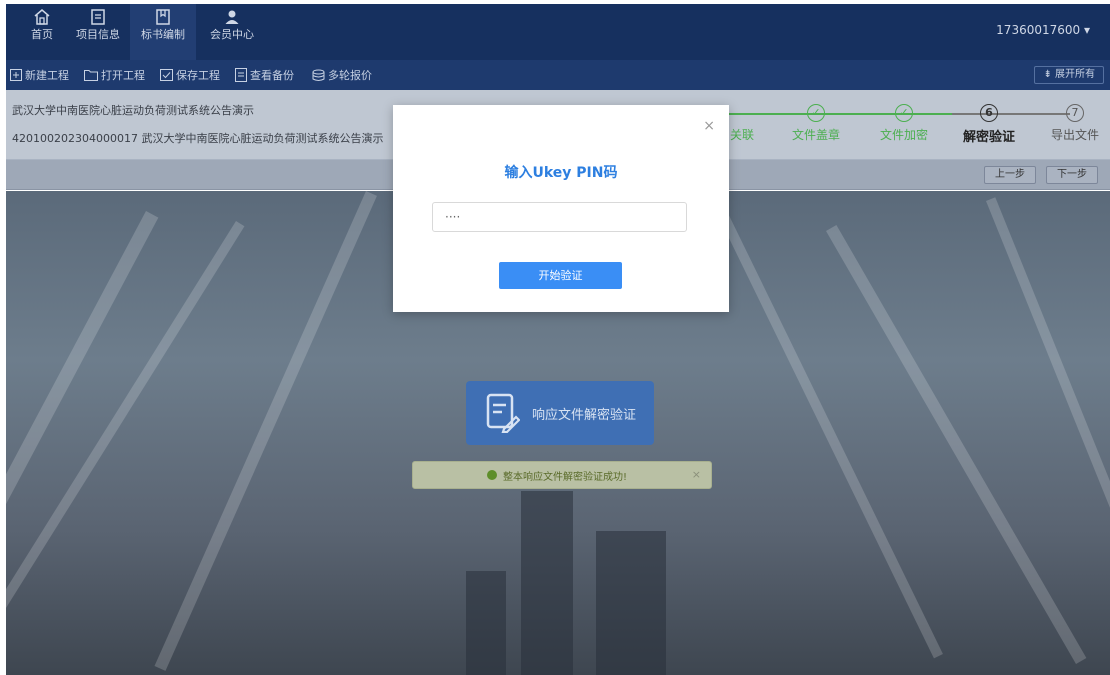  What do you see at coordinates (1074, 135) in the screenshot?
I see `step-label: 导出文件` at bounding box center [1074, 135].